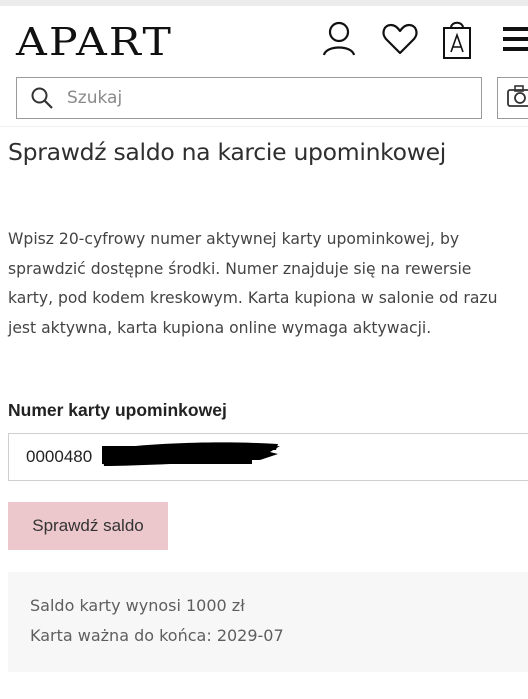  What do you see at coordinates (264, 126) in the screenshot?
I see `header-divider` at bounding box center [264, 126].